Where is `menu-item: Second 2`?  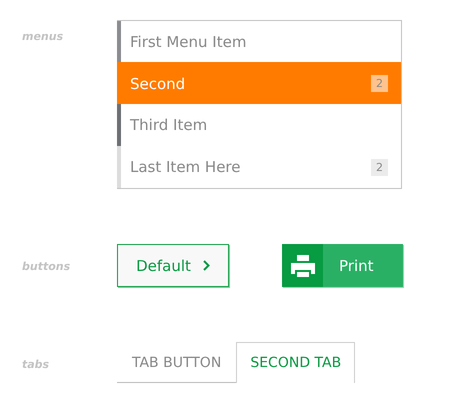
menu-item: Second 2 is located at coordinates (259, 83).